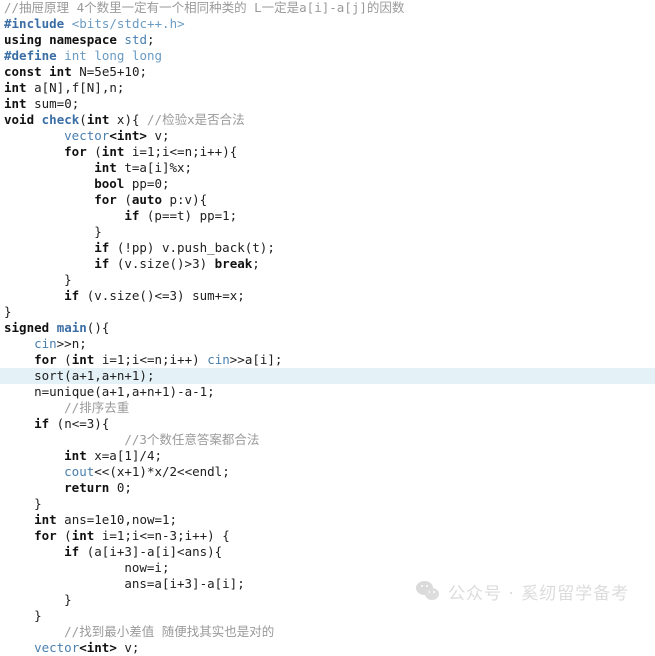 The height and width of the screenshot is (656, 655). What do you see at coordinates (71, 327) in the screenshot?
I see `code-token-fn: main` at bounding box center [71, 327].